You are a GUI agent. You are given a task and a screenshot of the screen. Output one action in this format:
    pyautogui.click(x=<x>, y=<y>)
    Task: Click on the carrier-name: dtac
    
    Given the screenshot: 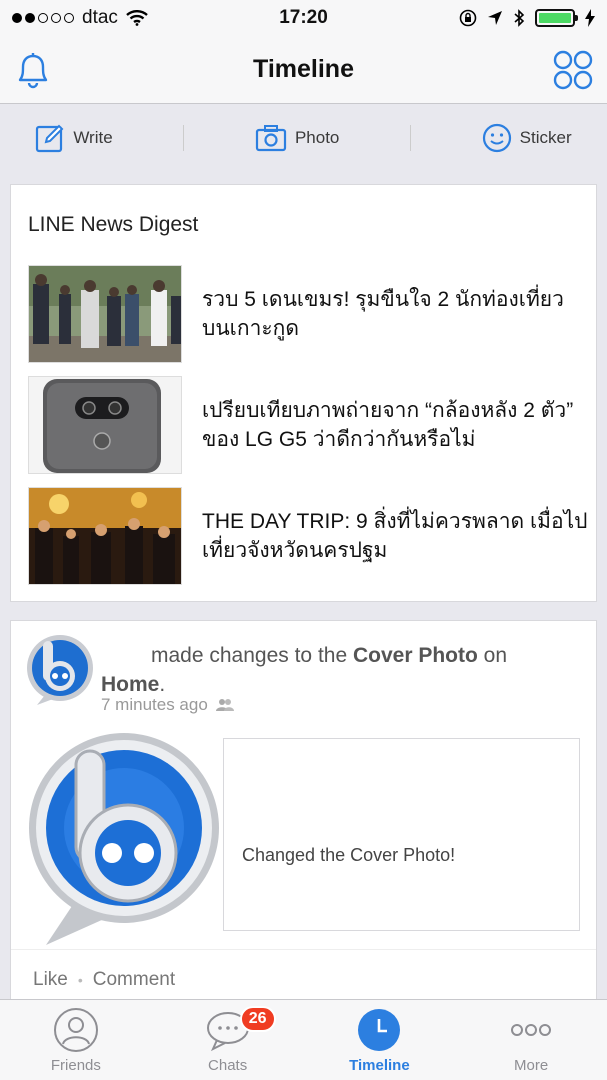 What is the action you would take?
    pyautogui.click(x=100, y=17)
    